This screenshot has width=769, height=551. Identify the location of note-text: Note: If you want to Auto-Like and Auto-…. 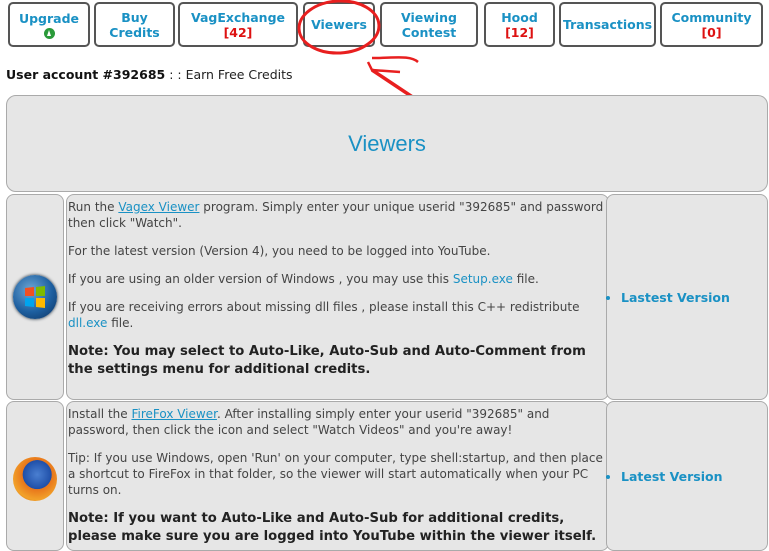
(332, 527).